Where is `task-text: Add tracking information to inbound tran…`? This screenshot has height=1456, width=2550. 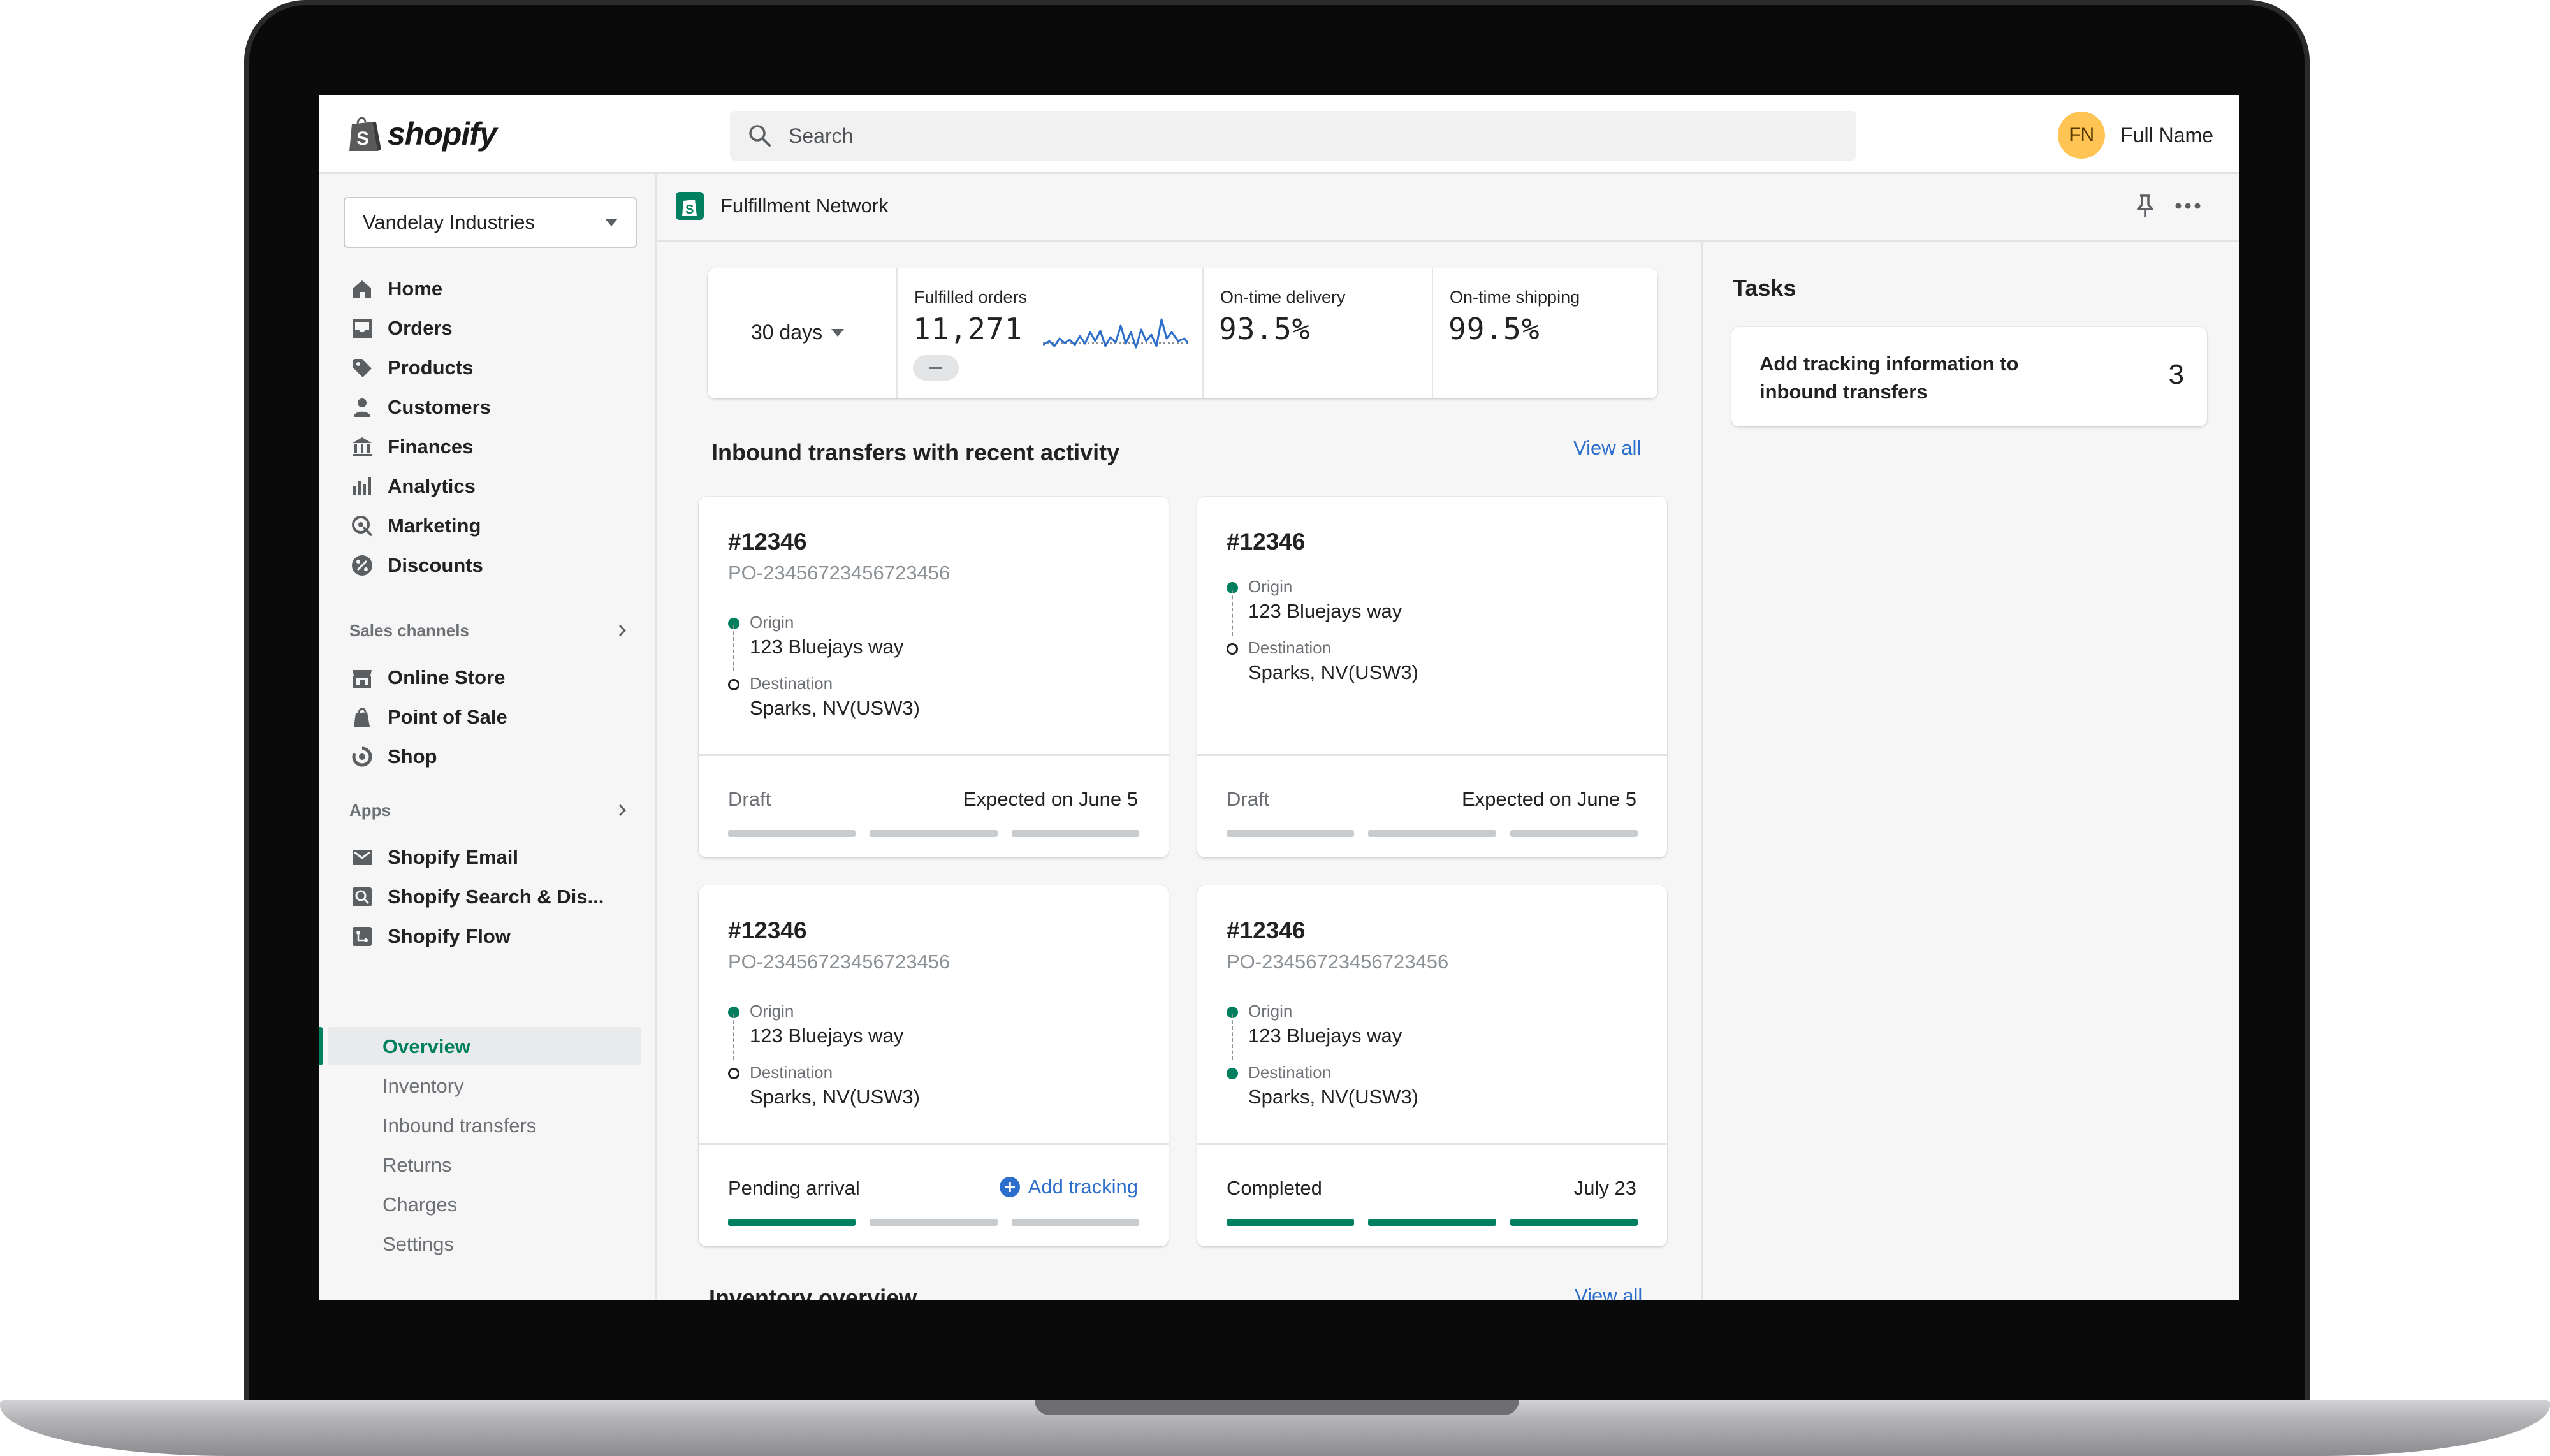 task-text: Add tracking information to inbound tran… is located at coordinates (1889, 378).